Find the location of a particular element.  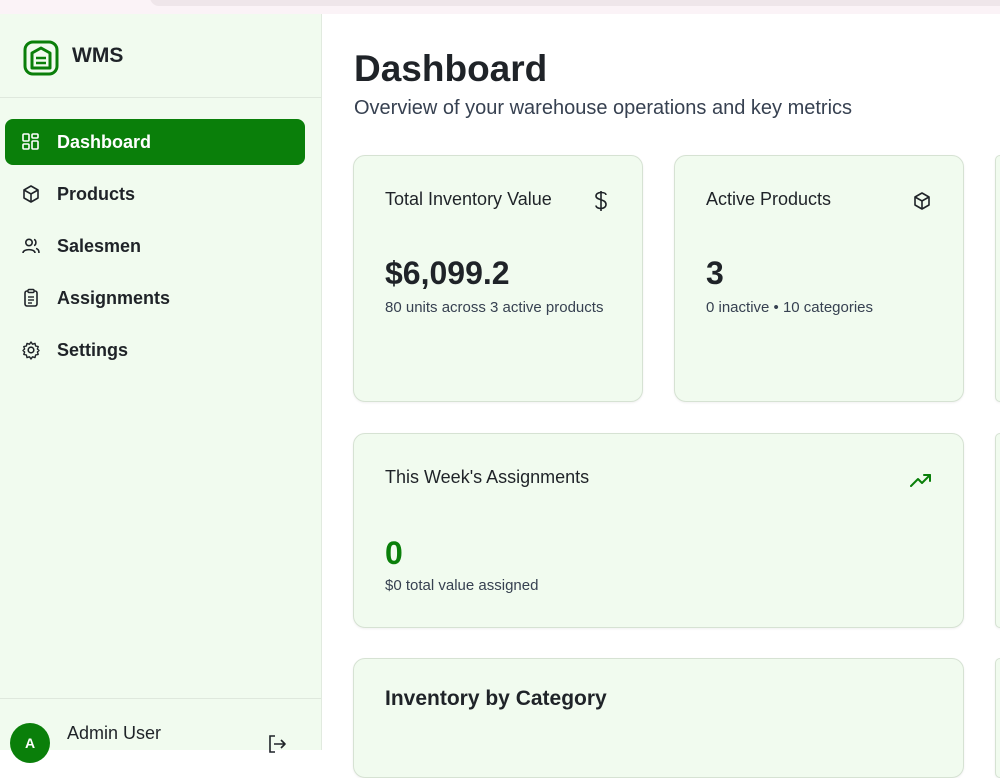

card-value: 3 is located at coordinates (715, 273).